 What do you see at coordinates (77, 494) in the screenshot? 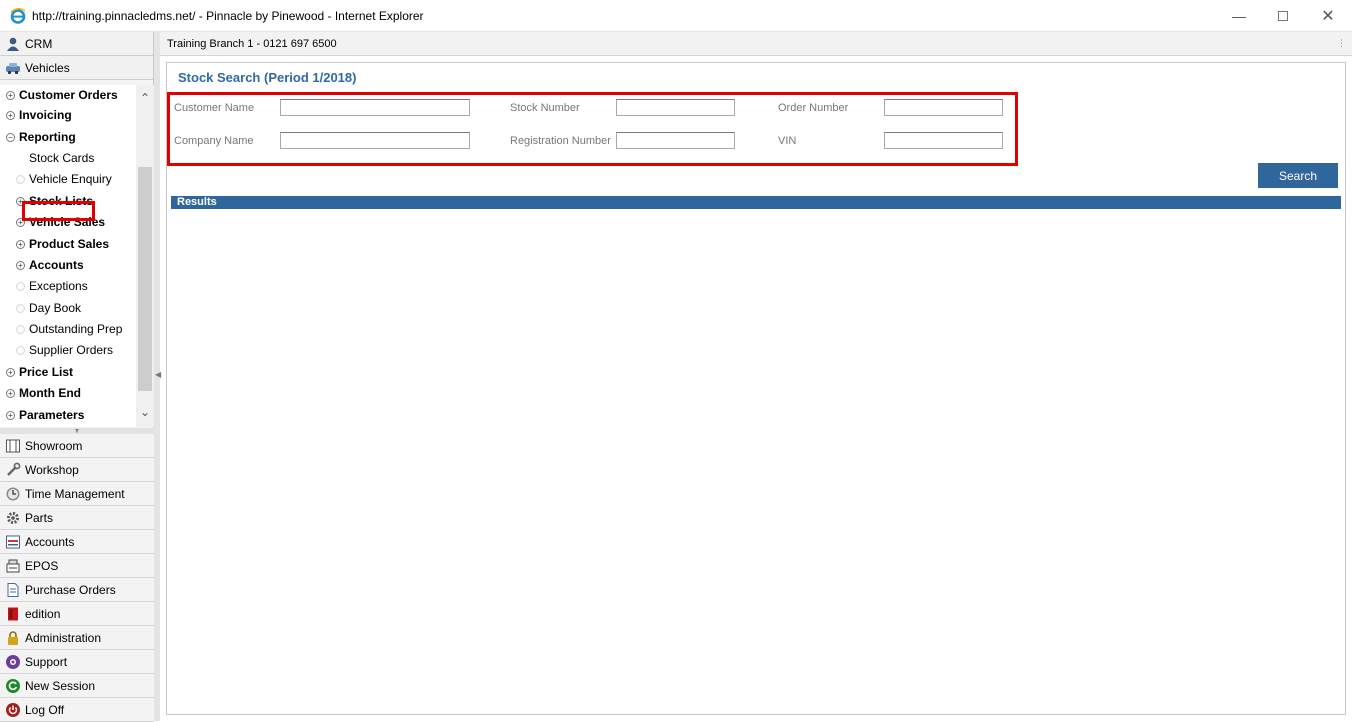
I see `nav-module-time-management: Time Management` at bounding box center [77, 494].